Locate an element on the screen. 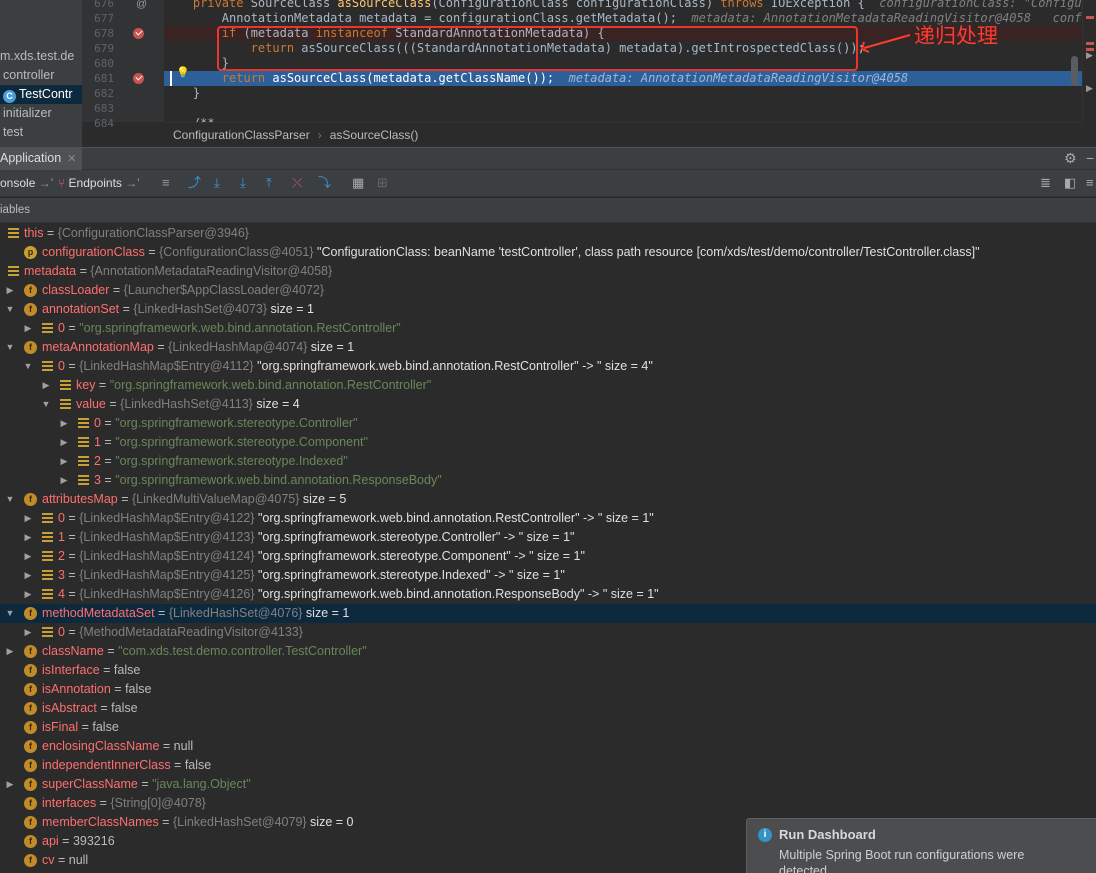 This screenshot has width=1096, height=873. gear-icon: ⚙ is located at coordinates (1070, 158).